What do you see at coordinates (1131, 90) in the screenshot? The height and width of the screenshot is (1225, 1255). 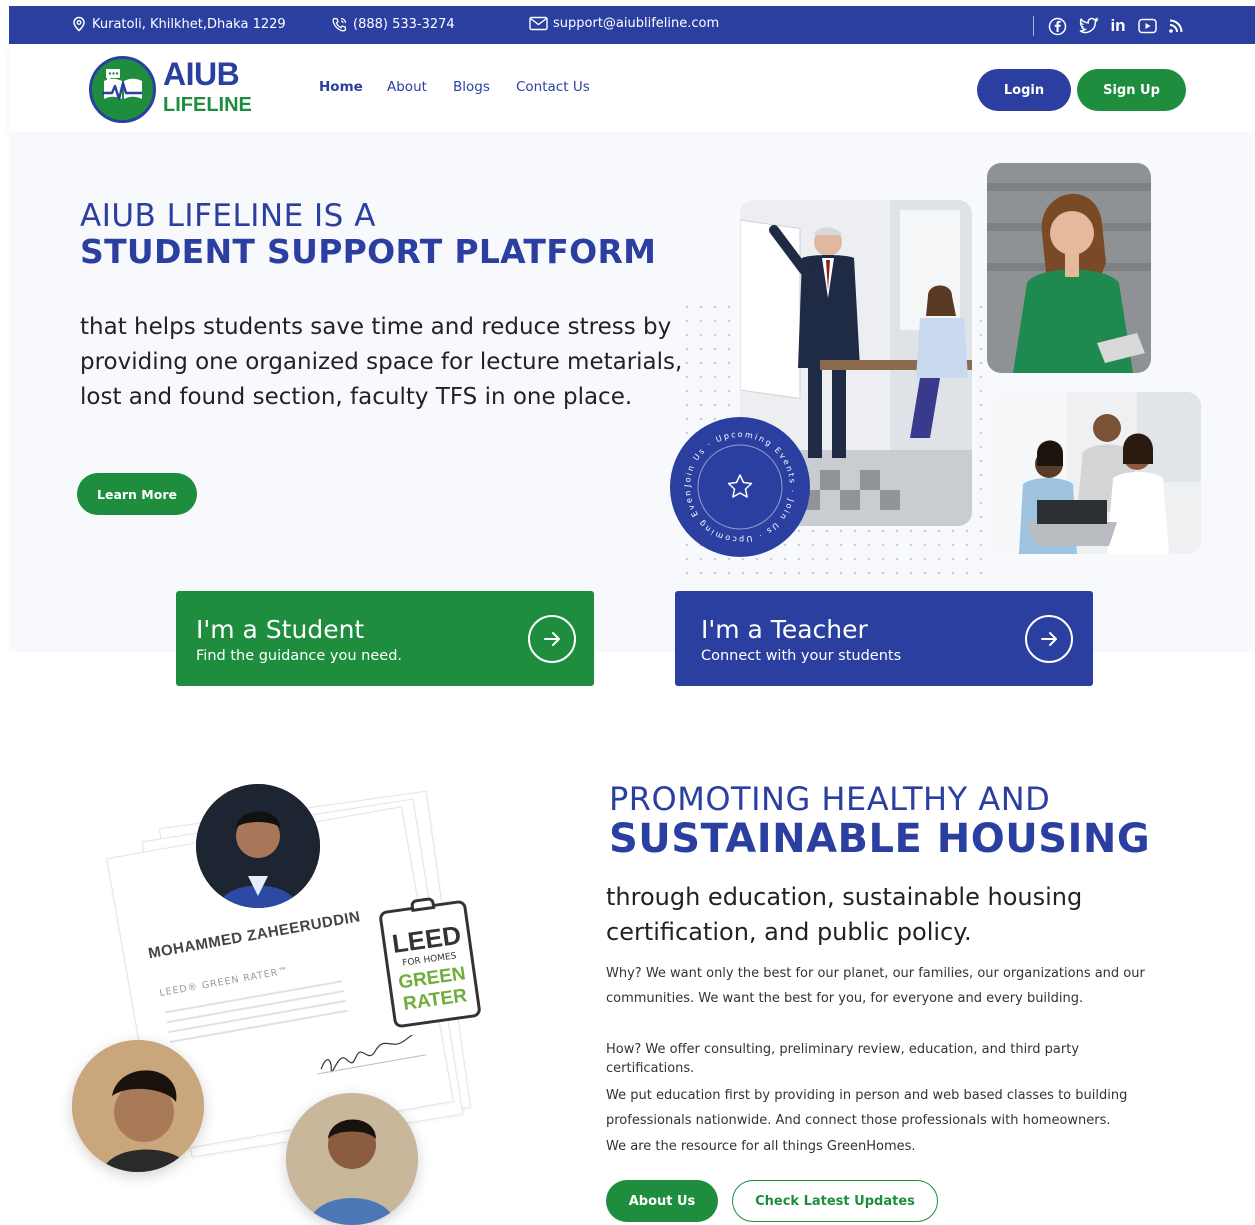 I see `sign-up-button: Sign Up` at bounding box center [1131, 90].